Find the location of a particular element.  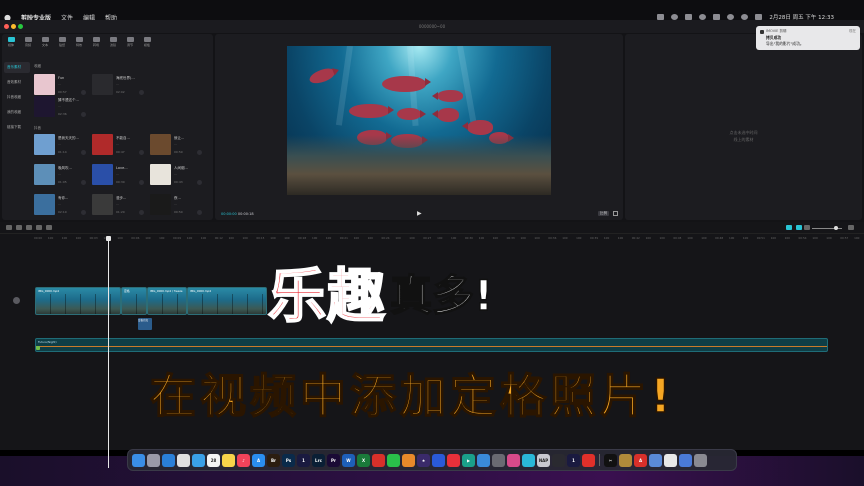

sidebar-item-0: 音乐素材 is located at coordinates (17, 67).